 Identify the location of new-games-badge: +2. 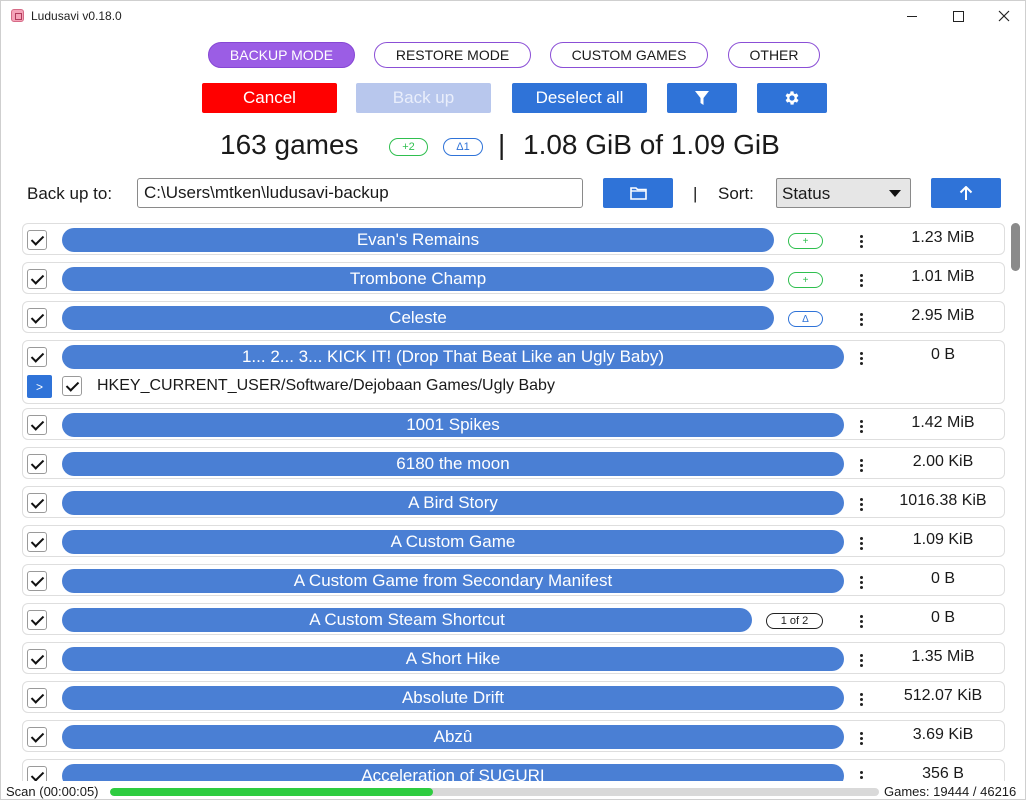
(408, 147).